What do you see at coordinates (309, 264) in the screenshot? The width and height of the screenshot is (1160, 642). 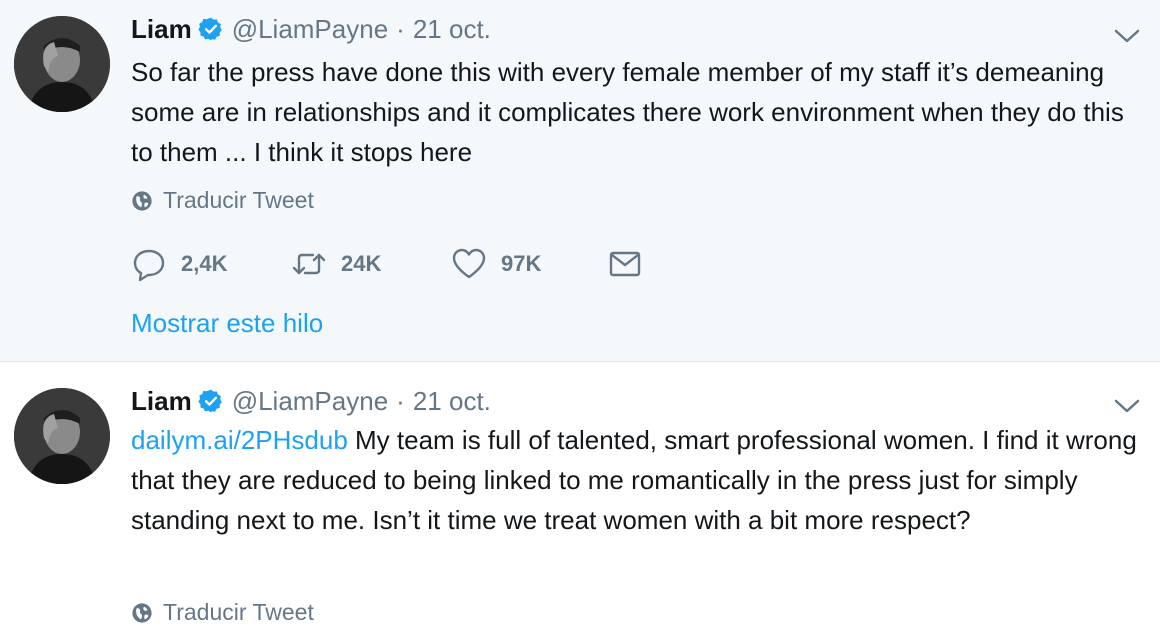 I see `retweet-icon` at bounding box center [309, 264].